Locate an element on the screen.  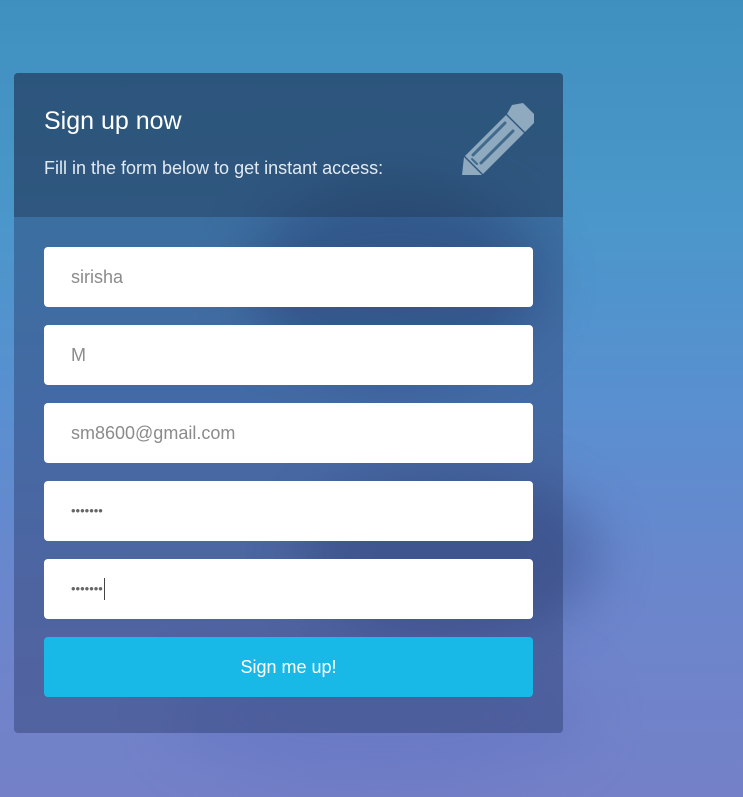
email-field: sm8600@gmail.com is located at coordinates (288, 433).